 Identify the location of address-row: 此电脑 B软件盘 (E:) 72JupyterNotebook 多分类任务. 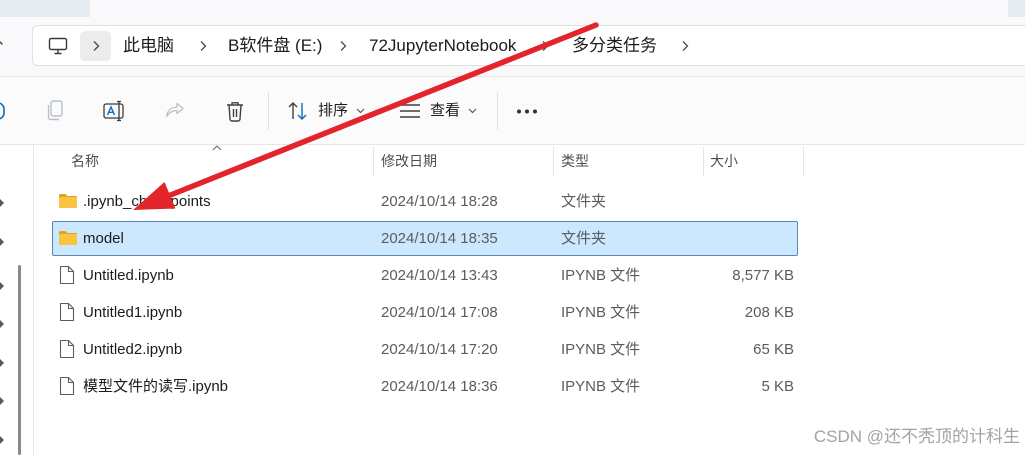
(512, 47).